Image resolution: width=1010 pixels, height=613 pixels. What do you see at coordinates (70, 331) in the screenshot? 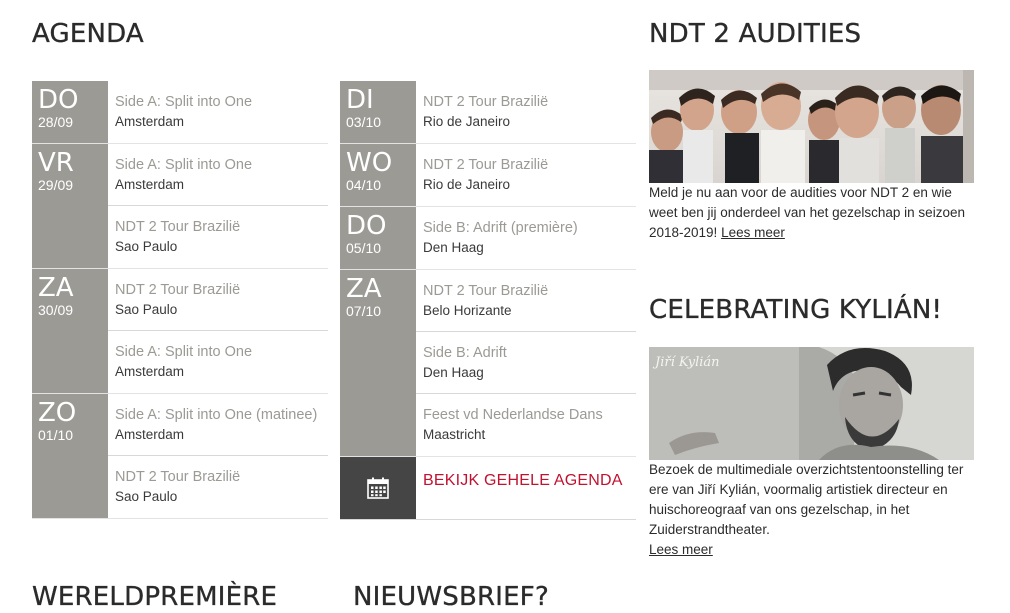
I see `date-block: ZA 30/09` at bounding box center [70, 331].